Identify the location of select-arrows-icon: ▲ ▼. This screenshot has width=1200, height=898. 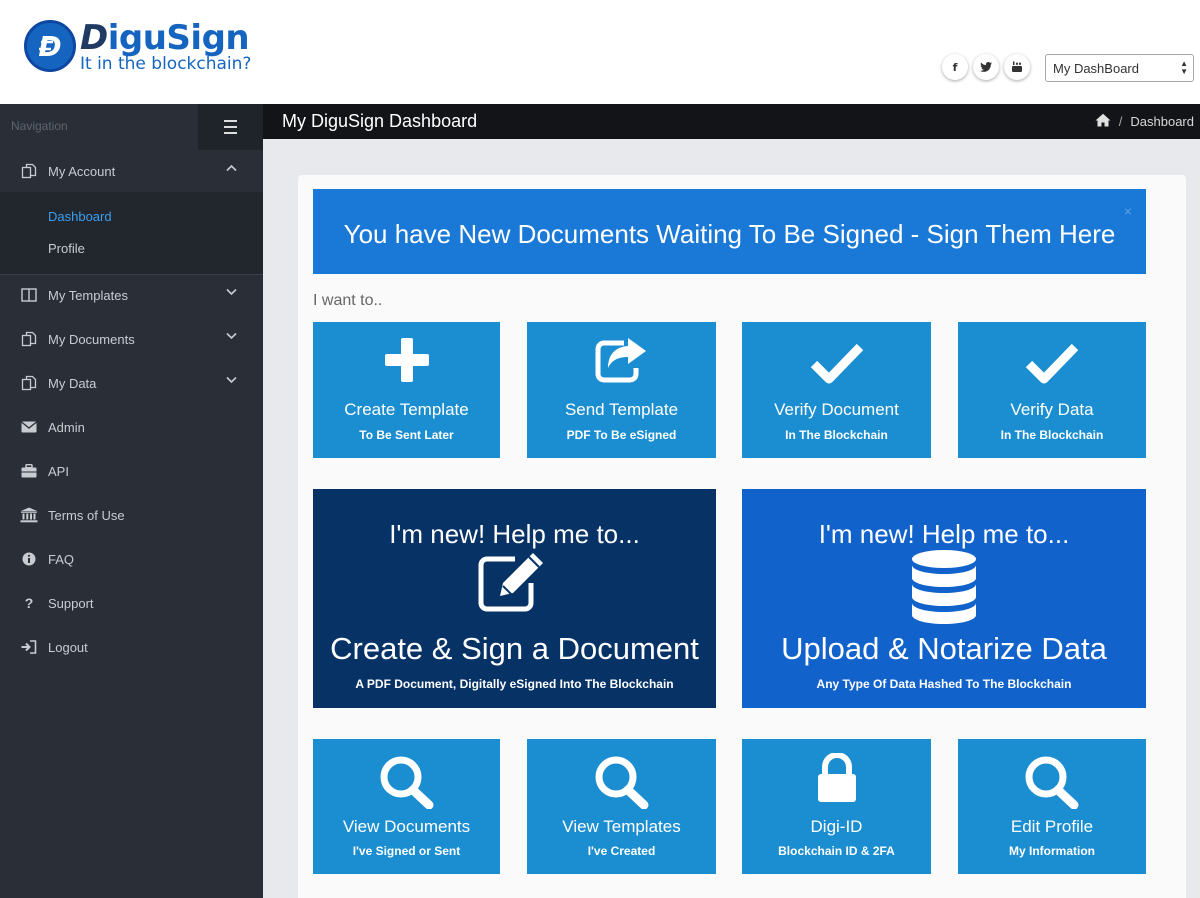
(1184, 67).